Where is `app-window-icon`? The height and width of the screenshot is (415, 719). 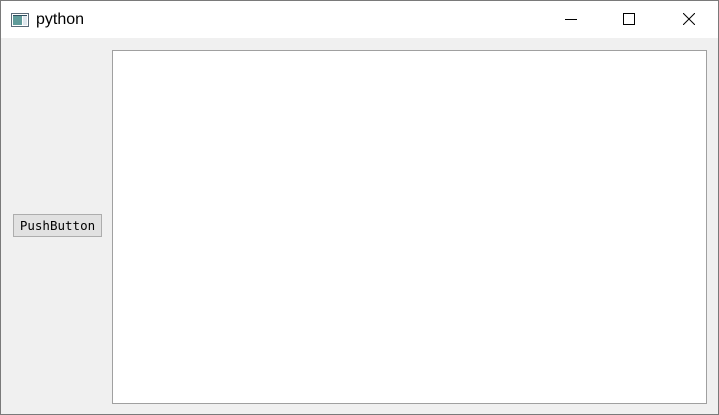 app-window-icon is located at coordinates (20, 19).